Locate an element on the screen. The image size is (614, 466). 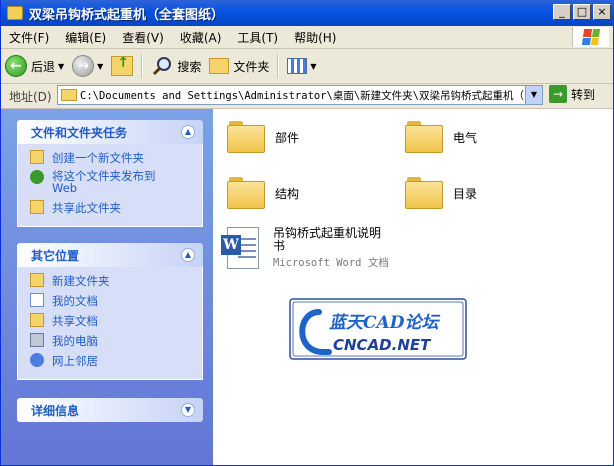
up-button: ↑ is located at coordinates (122, 66).